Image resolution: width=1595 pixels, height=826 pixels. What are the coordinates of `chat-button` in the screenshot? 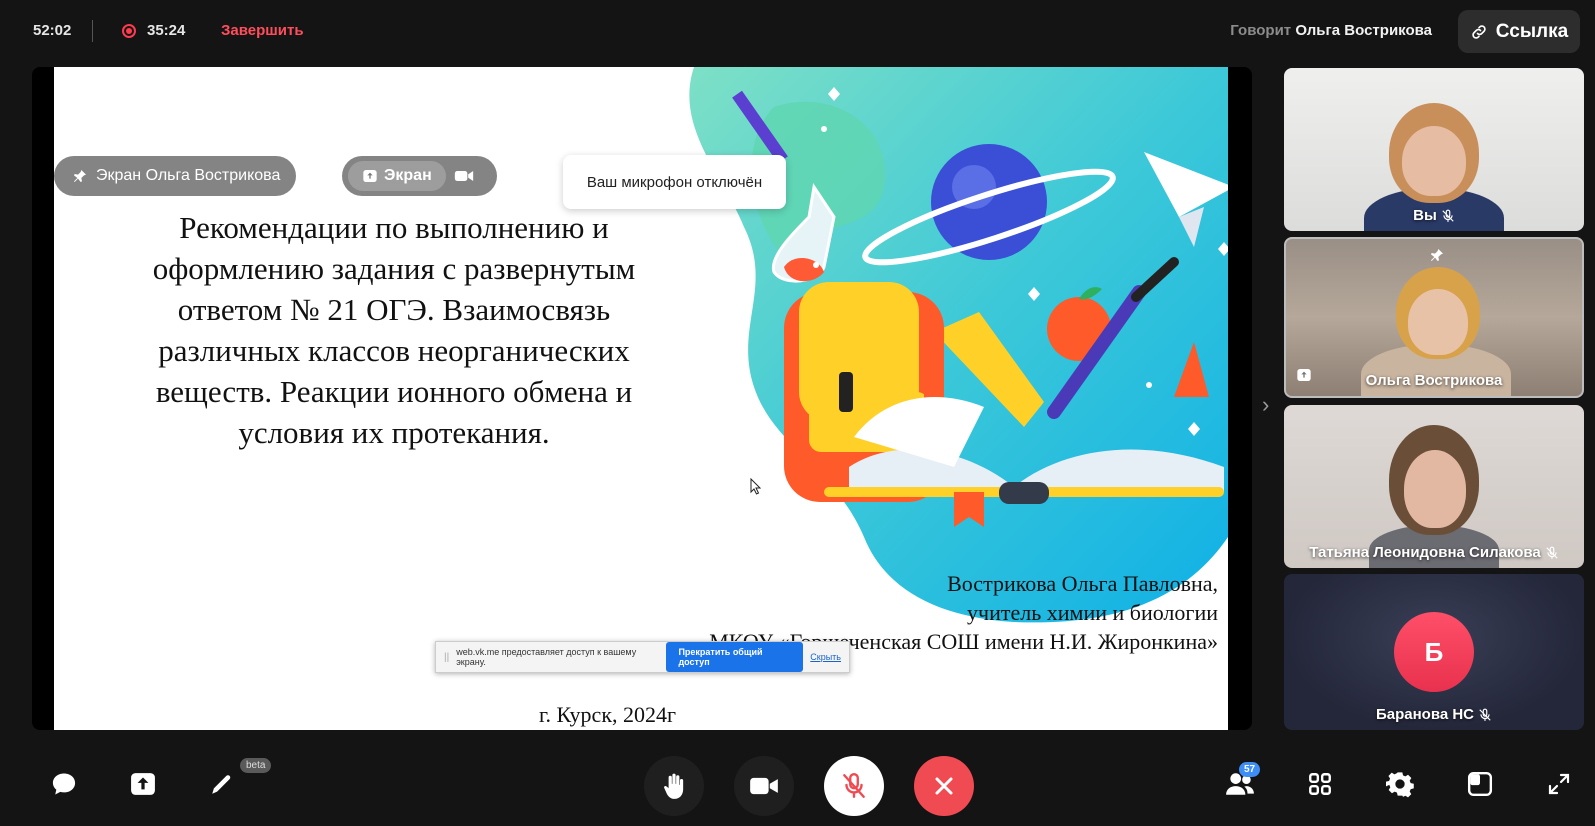 It's located at (64, 784).